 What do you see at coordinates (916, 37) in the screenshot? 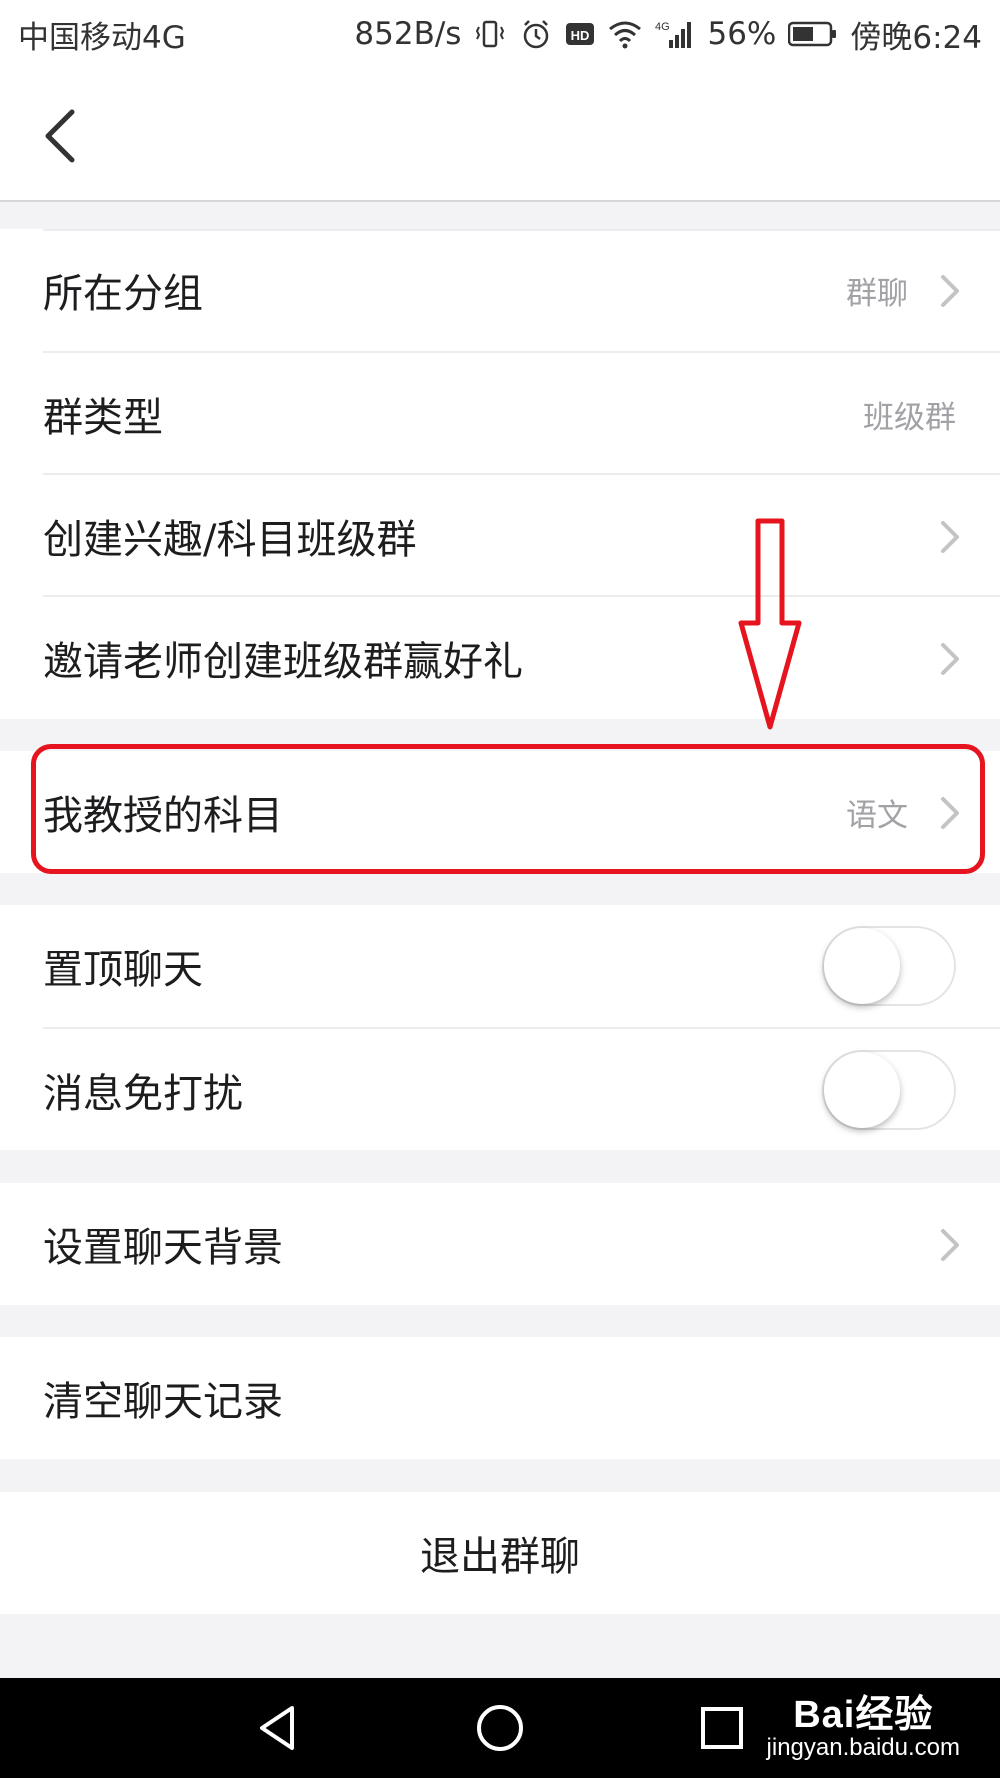
I see `clock: 傍晚6:24` at bounding box center [916, 37].